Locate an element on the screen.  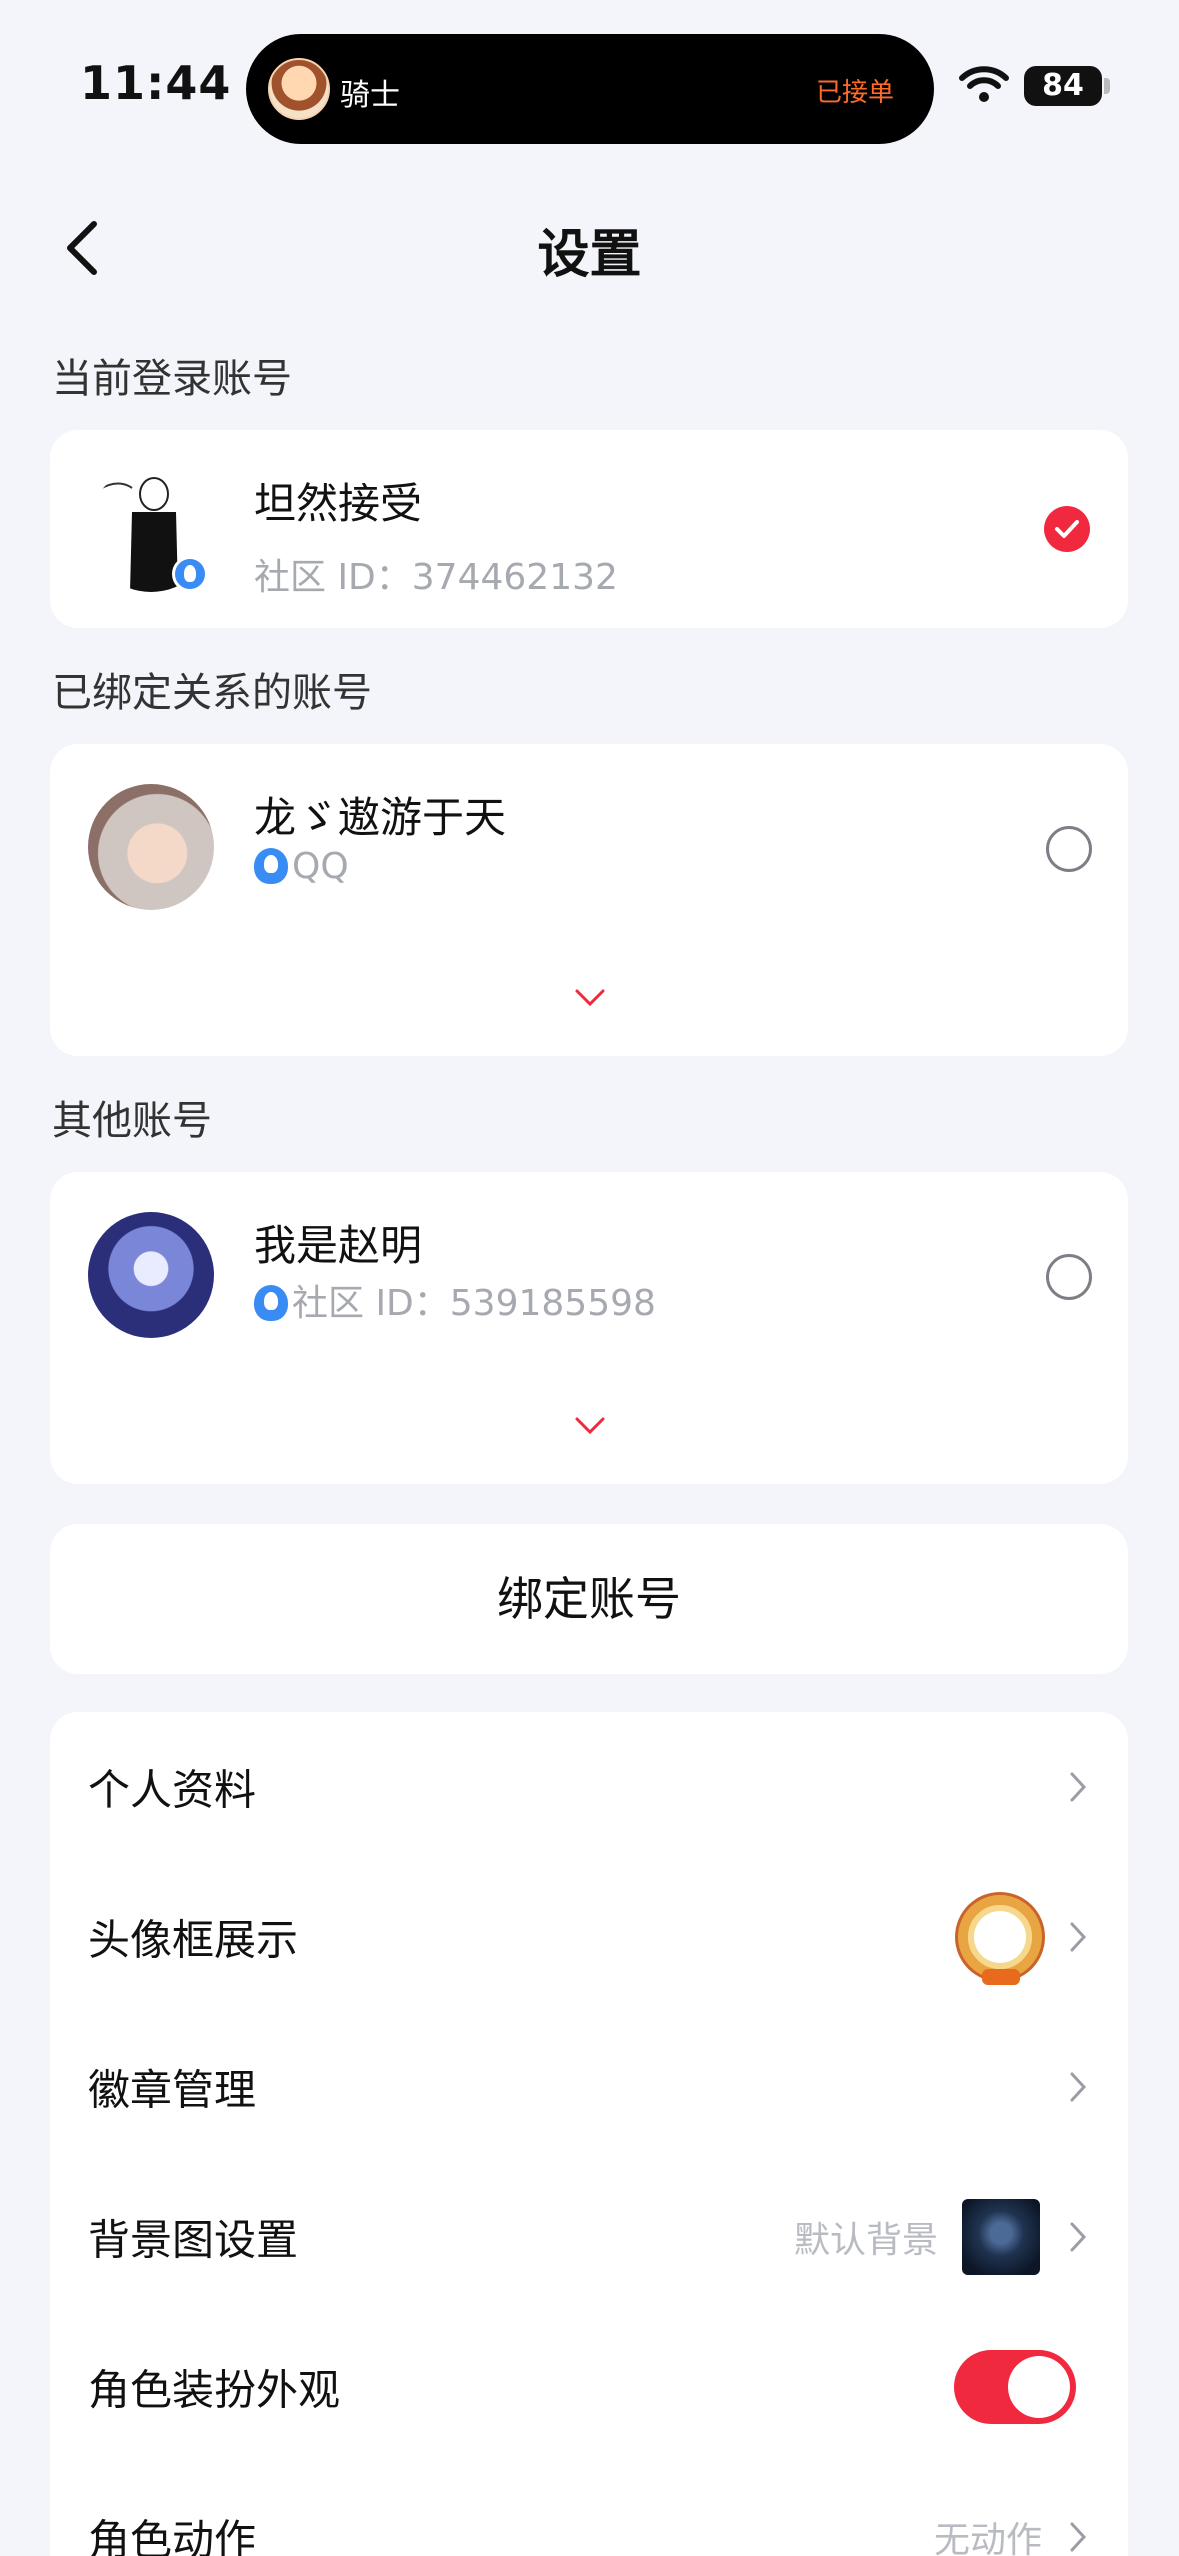
bound-account-card: 龙ゞ遨游于天 QQ is located at coordinates (589, 900).